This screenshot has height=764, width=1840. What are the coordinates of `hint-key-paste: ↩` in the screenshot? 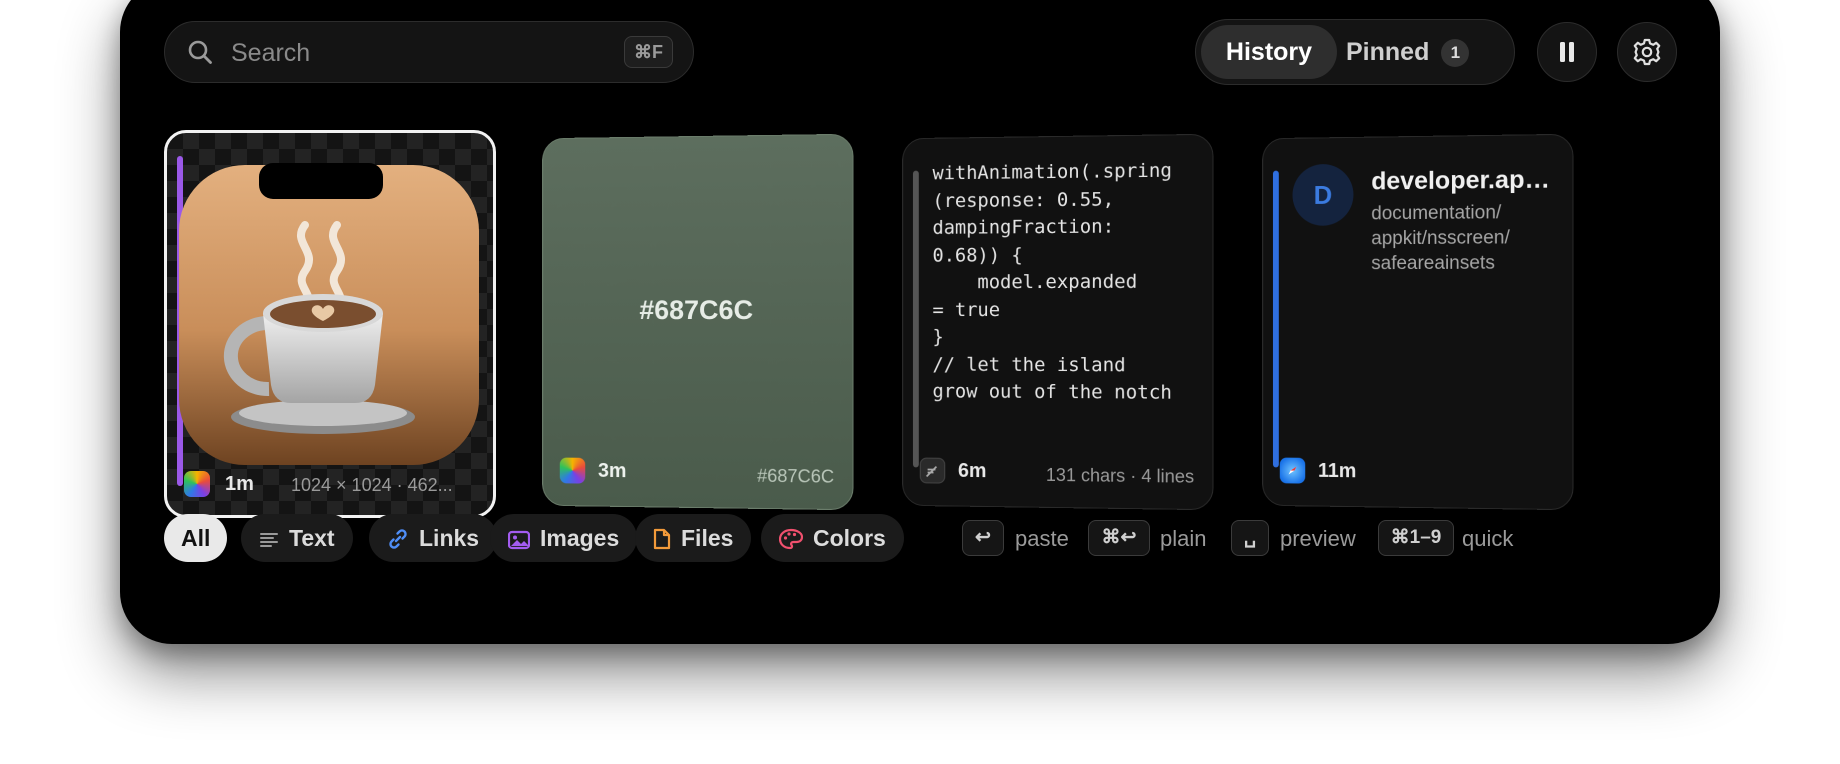 It's located at (983, 538).